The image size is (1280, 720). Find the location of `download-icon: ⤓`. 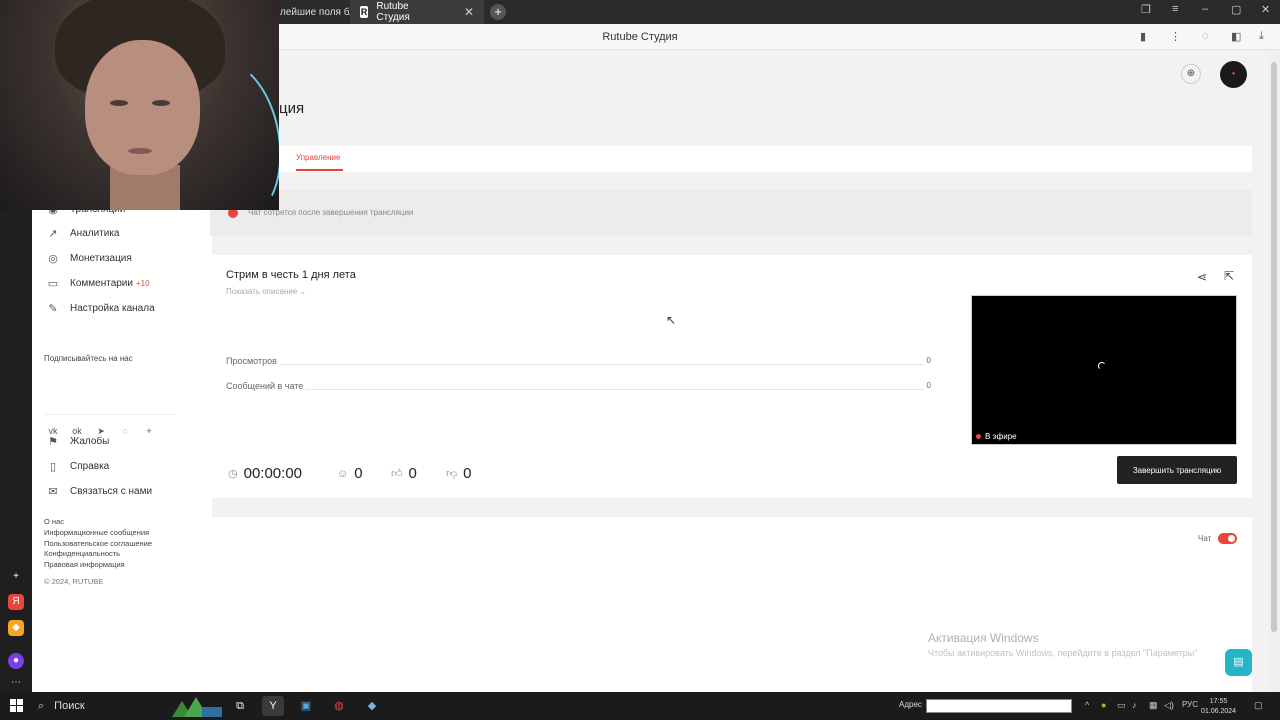

download-icon: ⤓ is located at coordinates (1261, 36).